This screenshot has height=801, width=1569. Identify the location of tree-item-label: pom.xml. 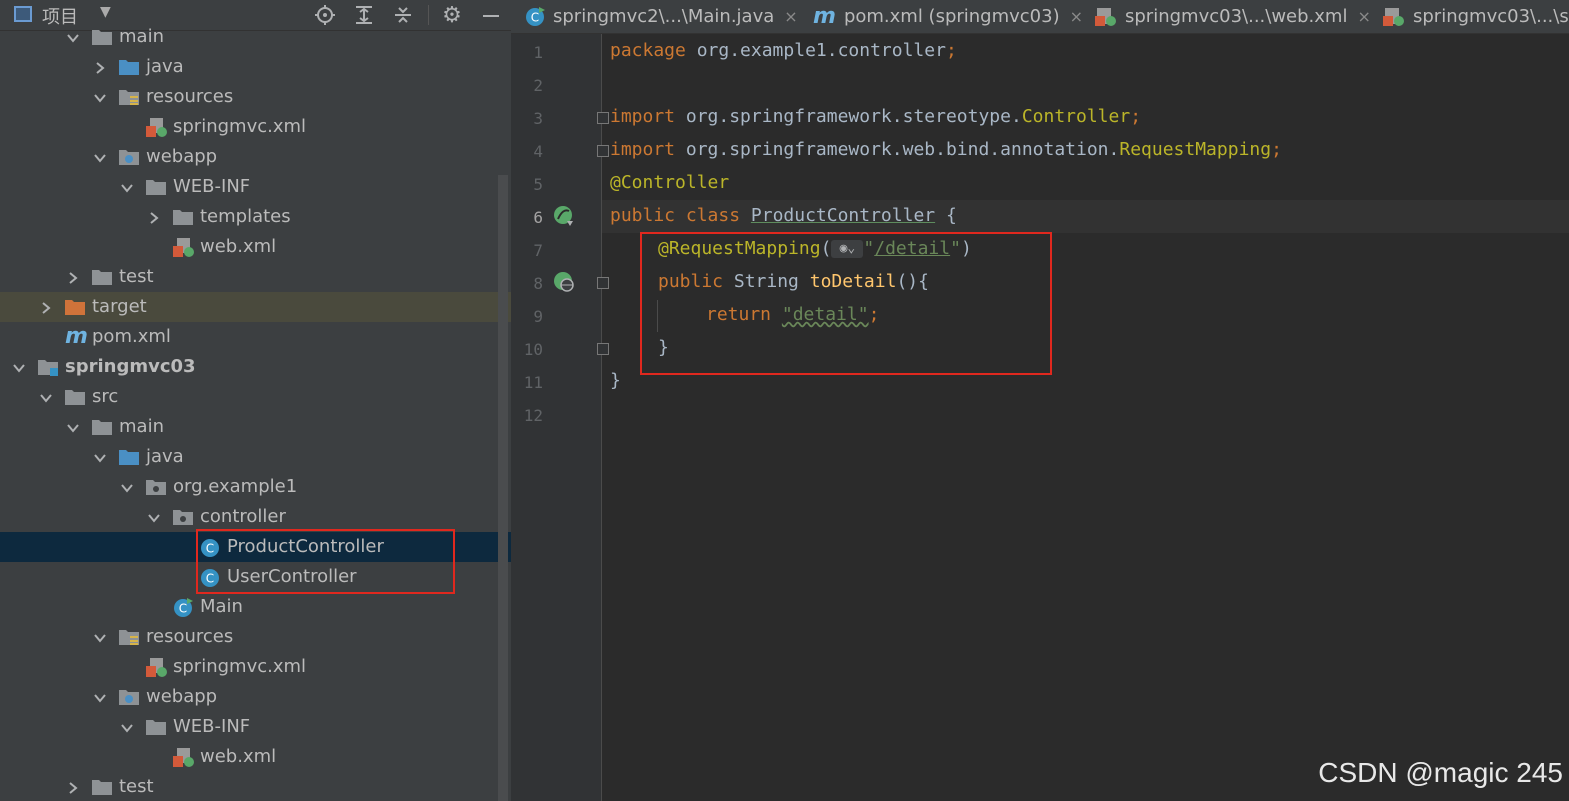
(131, 336).